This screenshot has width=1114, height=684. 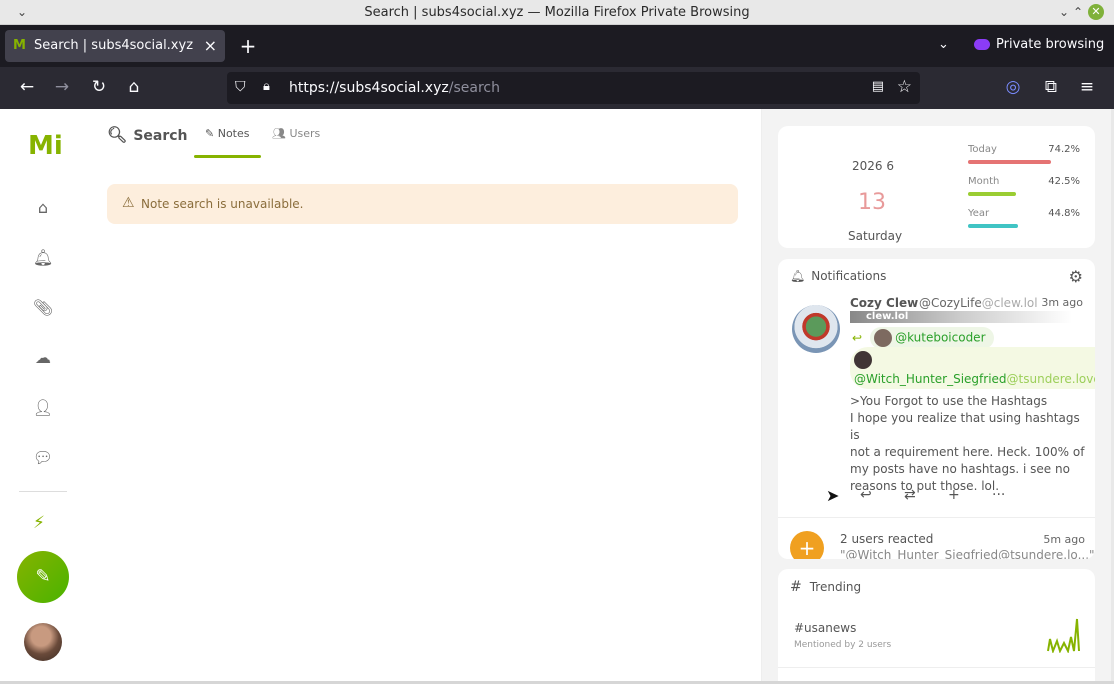 I want to click on reaction-plus-icon: +, so click(x=807, y=545).